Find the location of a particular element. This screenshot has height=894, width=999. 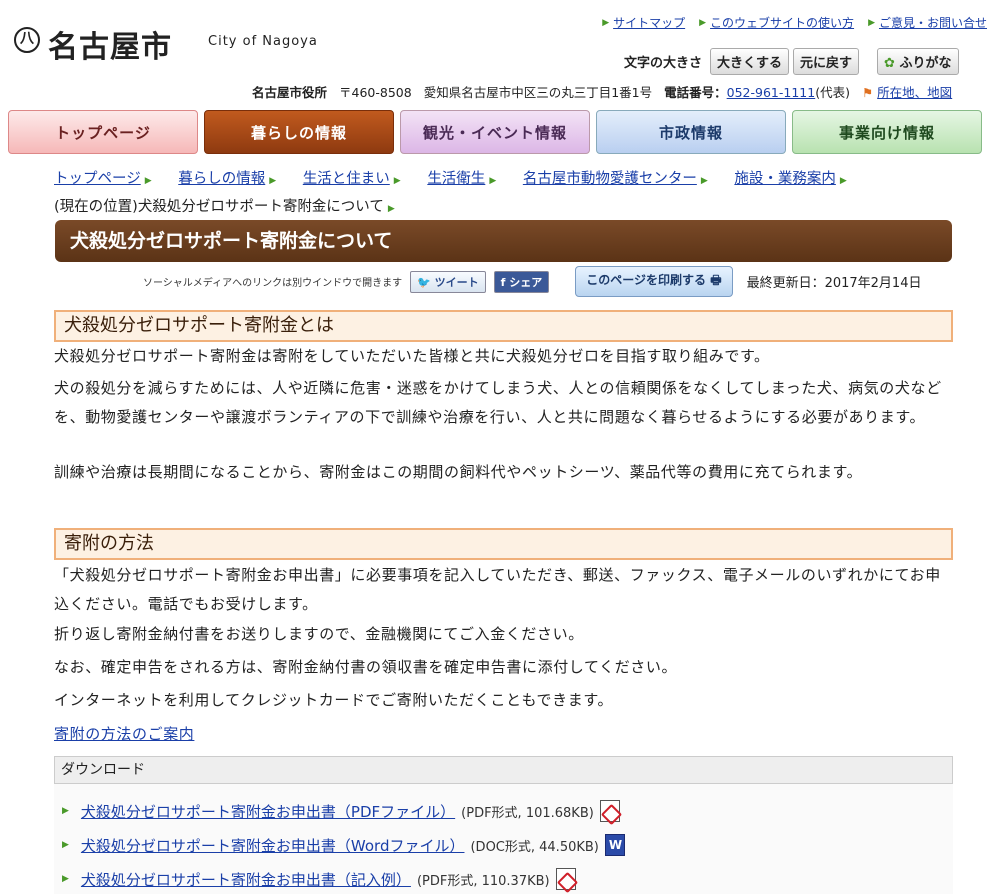

download-link-example: 犬殺処分ゼロサポート寄附金お申出書（記入例） is located at coordinates (246, 879).